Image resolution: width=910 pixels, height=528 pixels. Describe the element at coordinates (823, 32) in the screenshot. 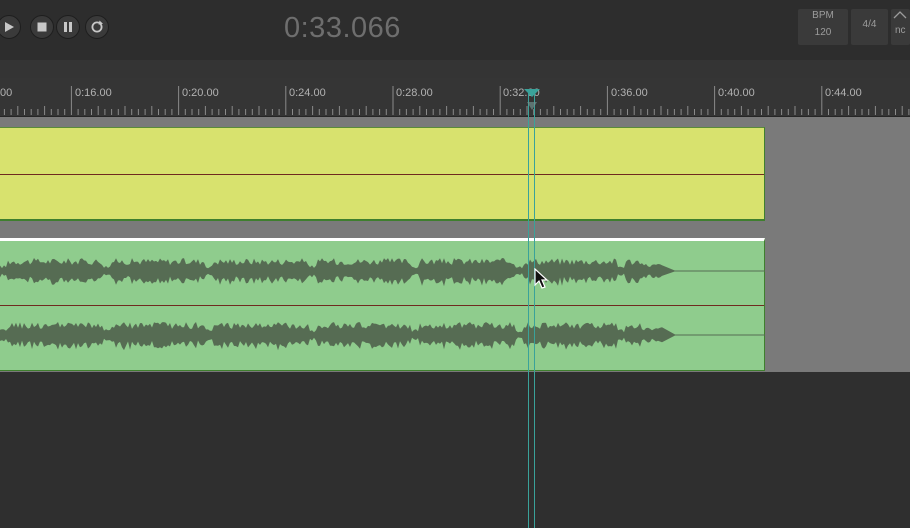

I see `tempo-value: 120` at that location.